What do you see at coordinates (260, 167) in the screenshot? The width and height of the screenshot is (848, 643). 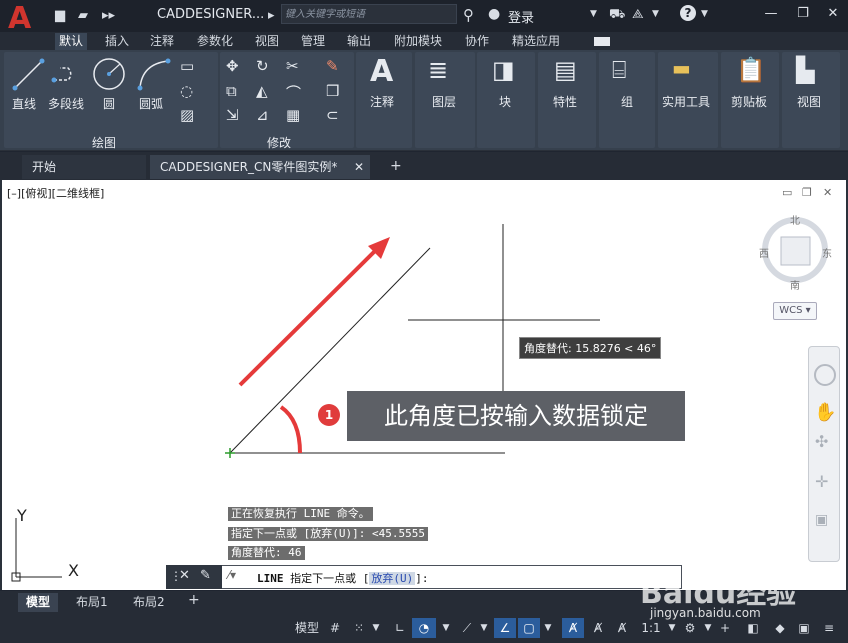 I see `tab-drawing: CADDESIGNER_CN零件图实例* ✕` at bounding box center [260, 167].